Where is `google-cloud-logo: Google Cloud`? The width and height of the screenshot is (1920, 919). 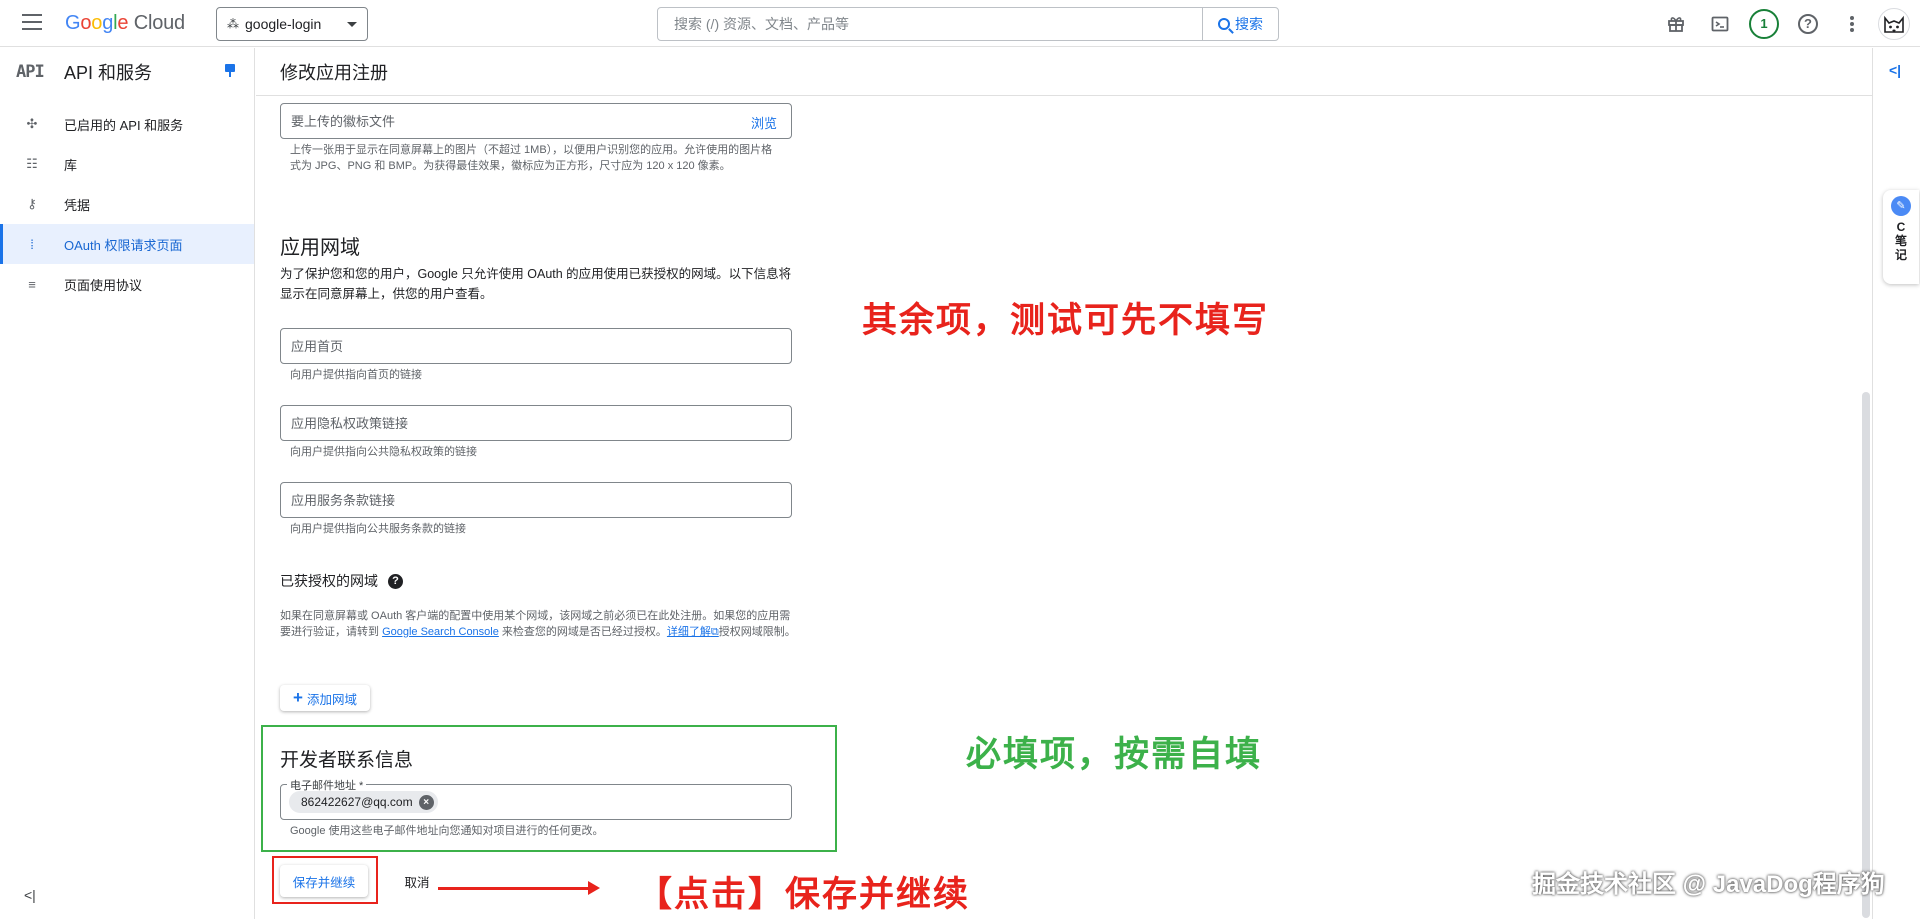 google-cloud-logo: Google Cloud is located at coordinates (125, 23).